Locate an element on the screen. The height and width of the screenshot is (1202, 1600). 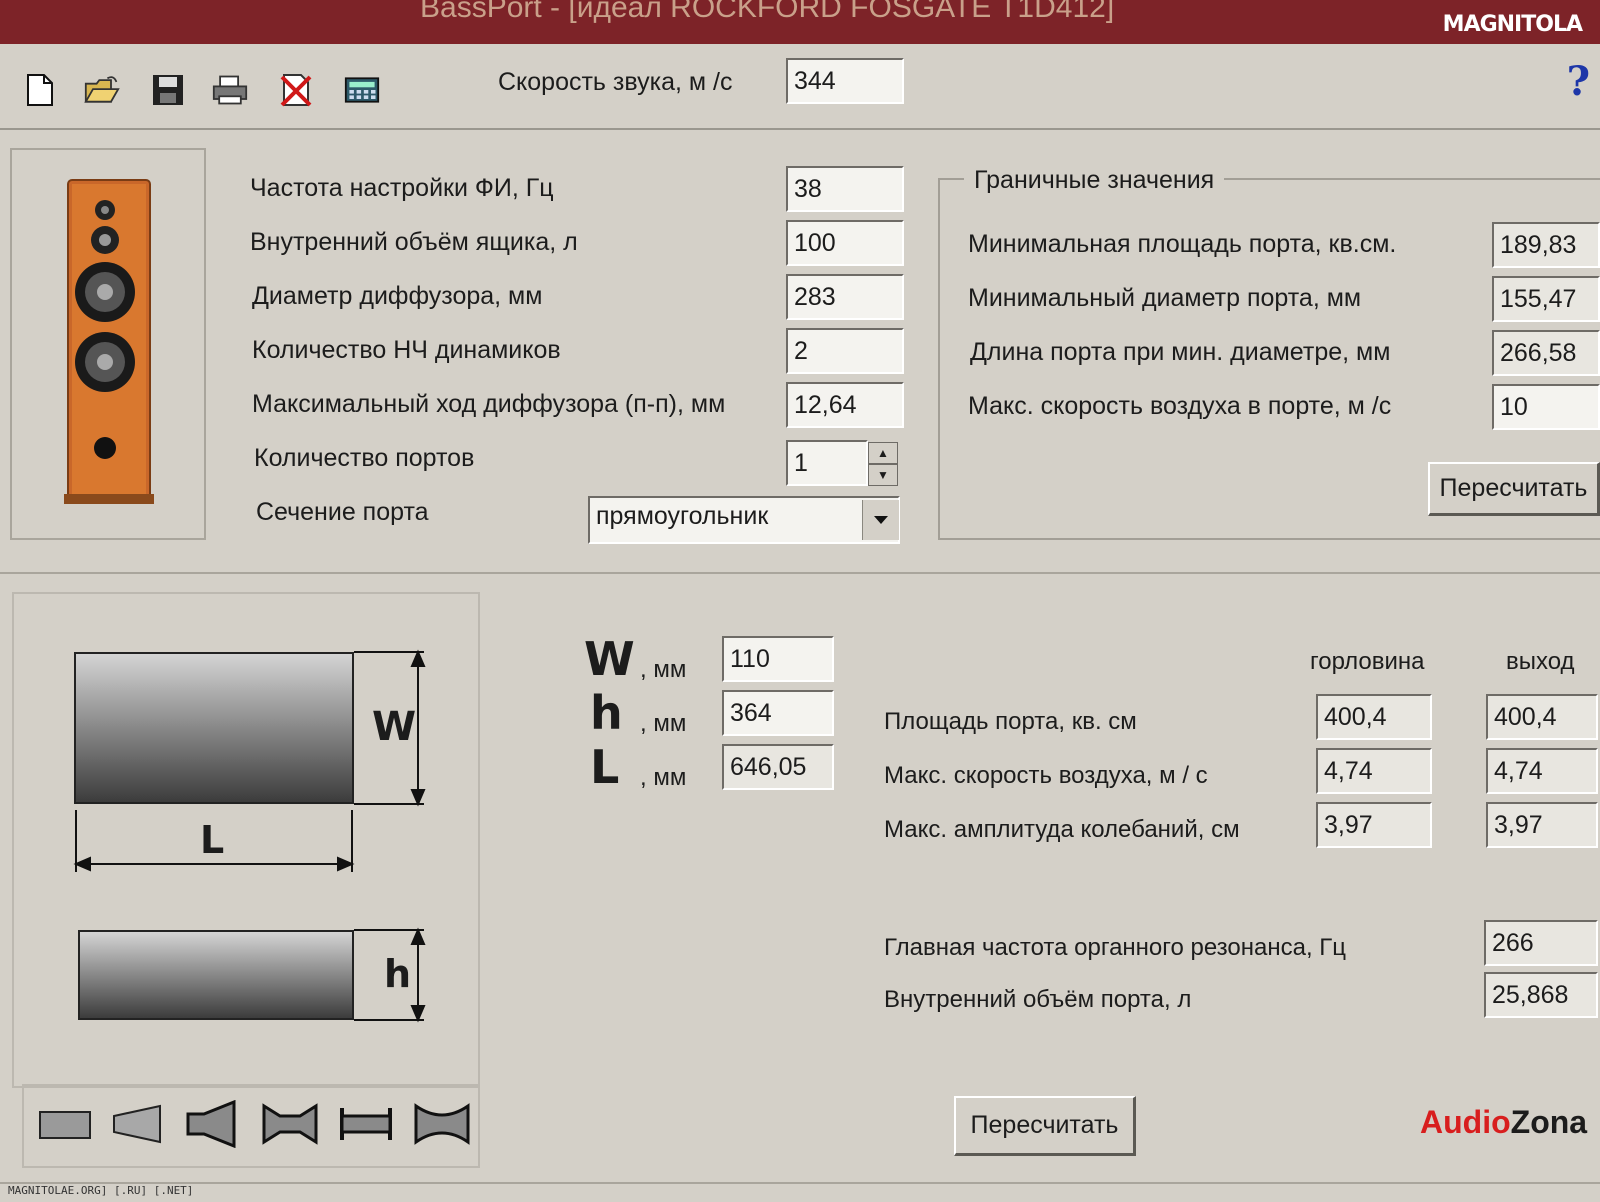
port-section-select: прямоугольник is located at coordinates (744, 520).